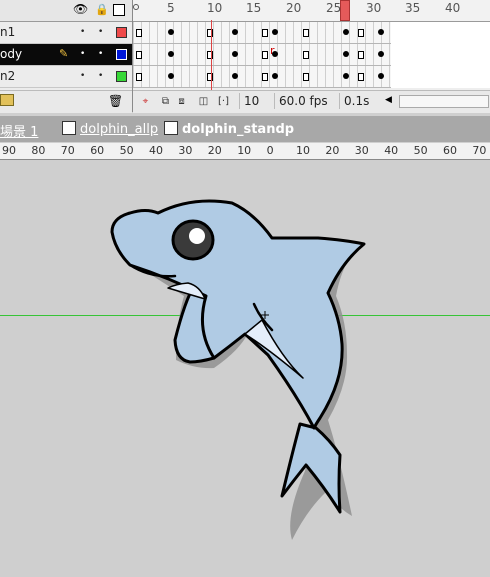 The image size is (490, 577). Describe the element at coordinates (145, 101) in the screenshot. I see `center-frame-icon: ⌖` at that location.